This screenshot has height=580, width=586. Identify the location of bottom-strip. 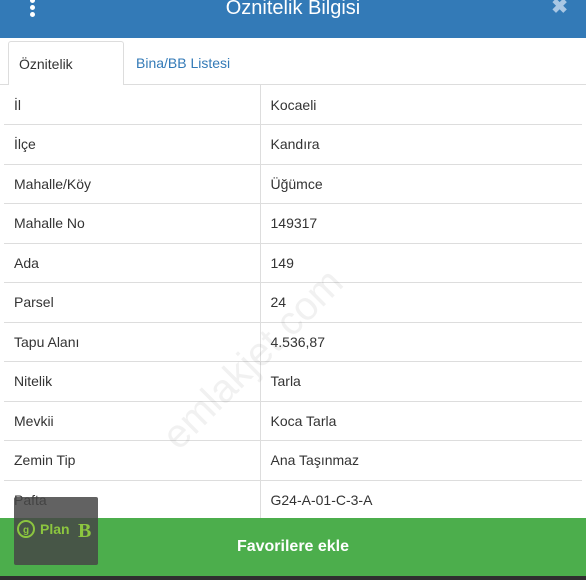
(293, 578).